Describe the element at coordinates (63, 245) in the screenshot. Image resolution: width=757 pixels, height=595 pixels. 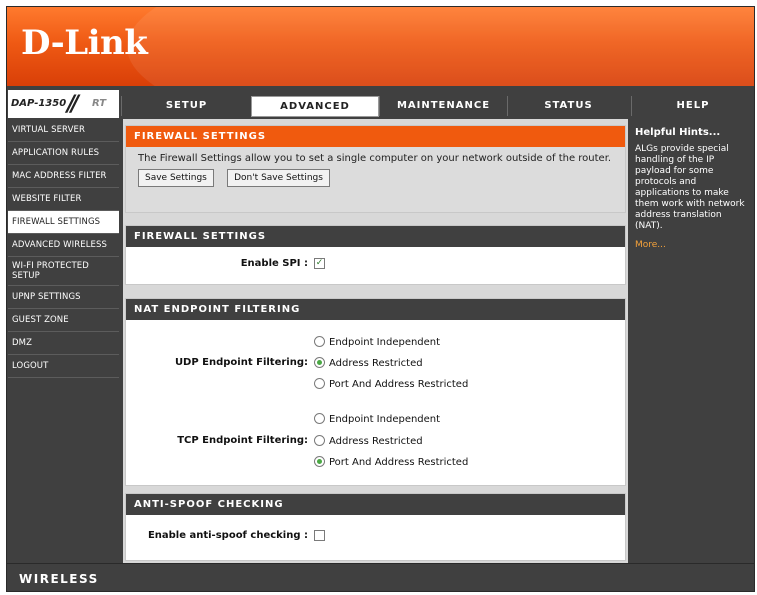
I see `sidebar-item-advanced-wireless: ADVANCED WIRELESS` at that location.